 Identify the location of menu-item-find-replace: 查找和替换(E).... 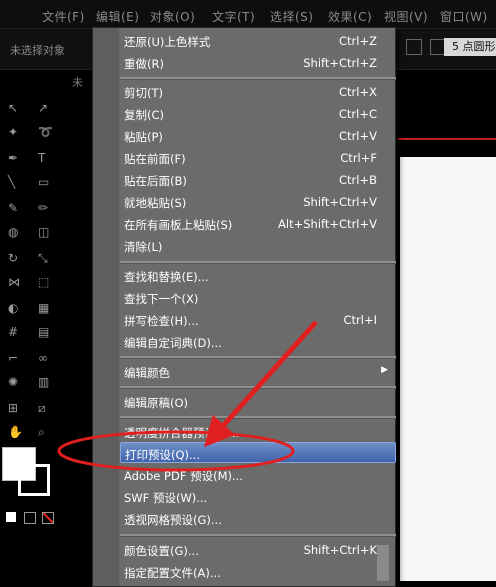
(258, 275).